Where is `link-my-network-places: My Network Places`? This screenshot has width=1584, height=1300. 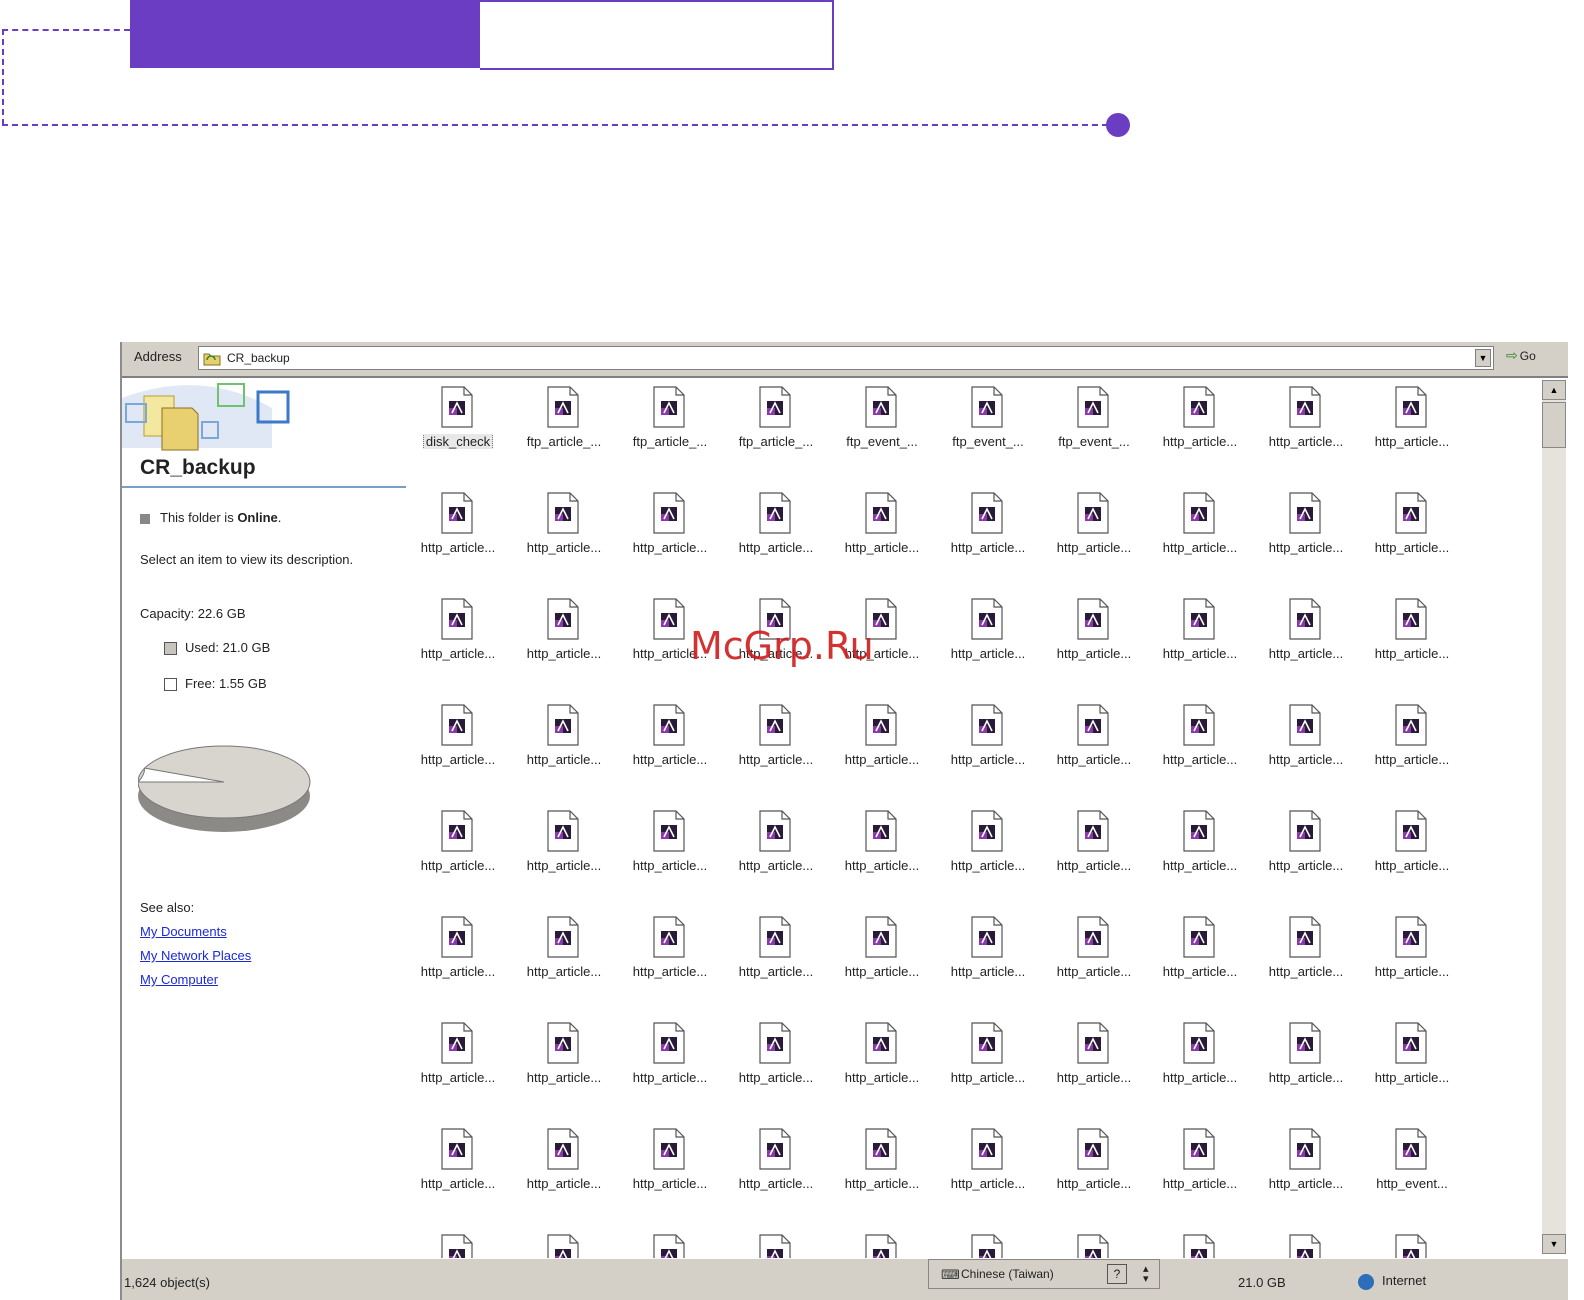 link-my-network-places: My Network Places is located at coordinates (195, 955).